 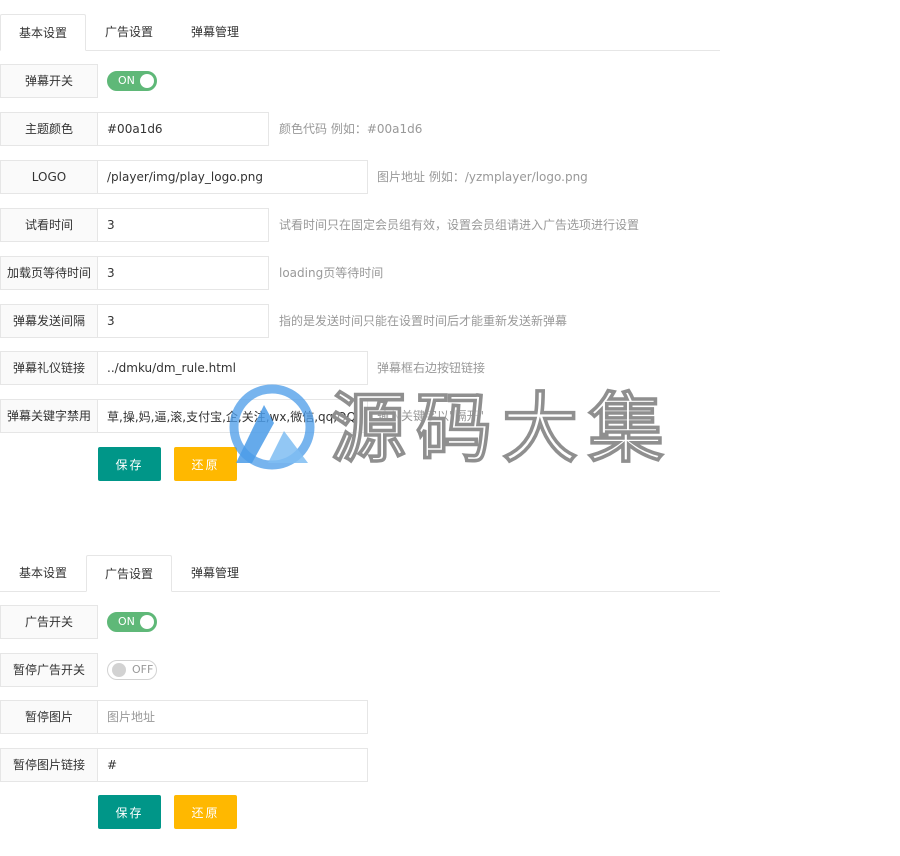 I want to click on field-label: 广告开关, so click(x=49, y=622).